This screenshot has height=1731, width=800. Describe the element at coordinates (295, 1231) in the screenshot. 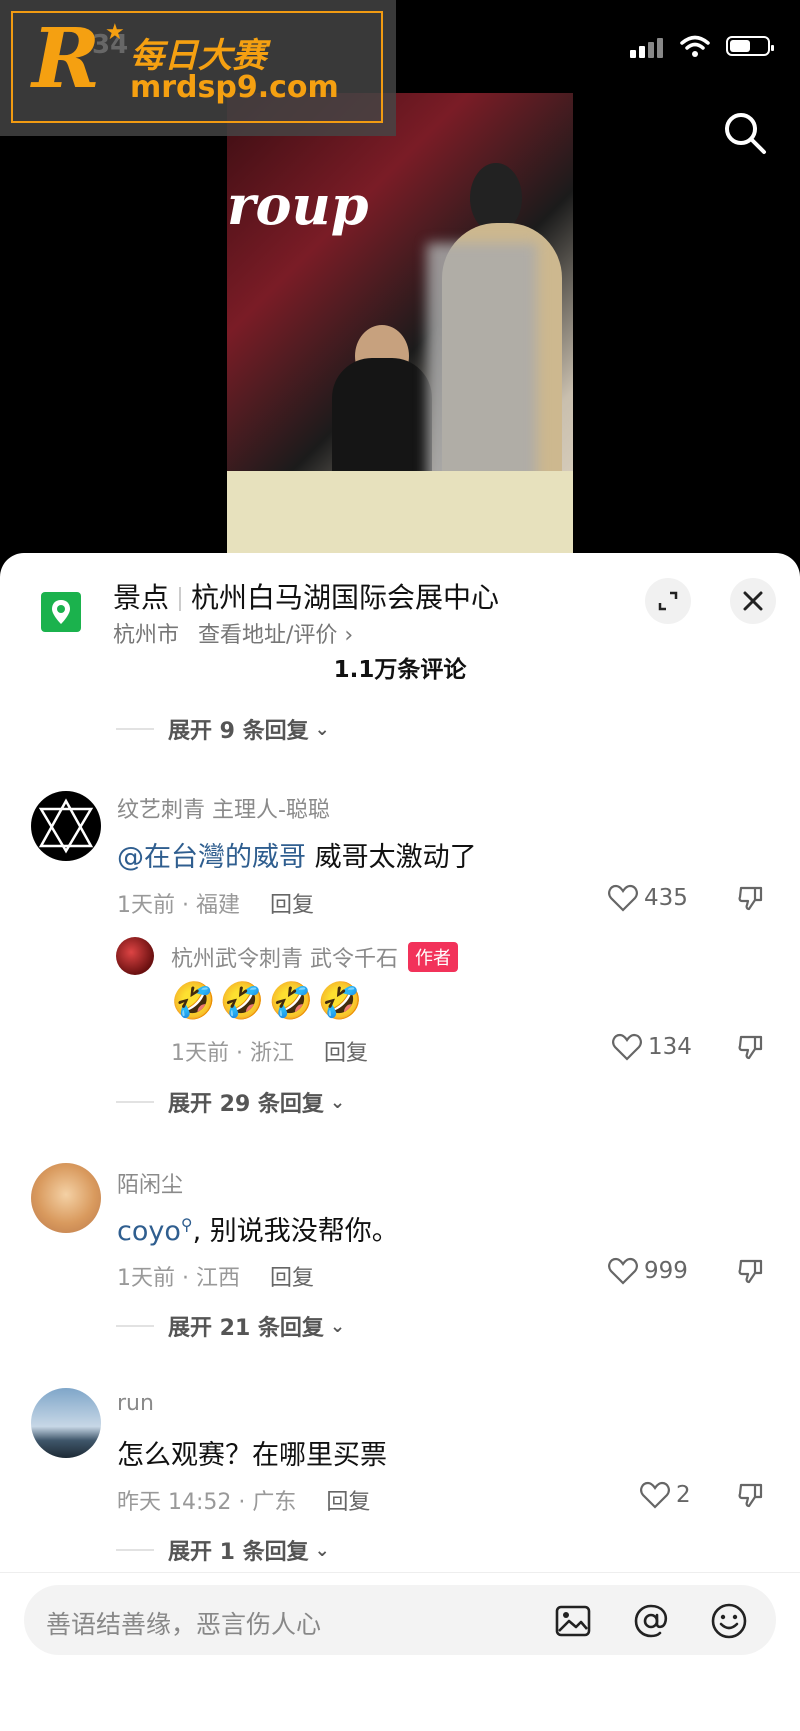

I see `comment-body: , 别说我没帮你。` at that location.